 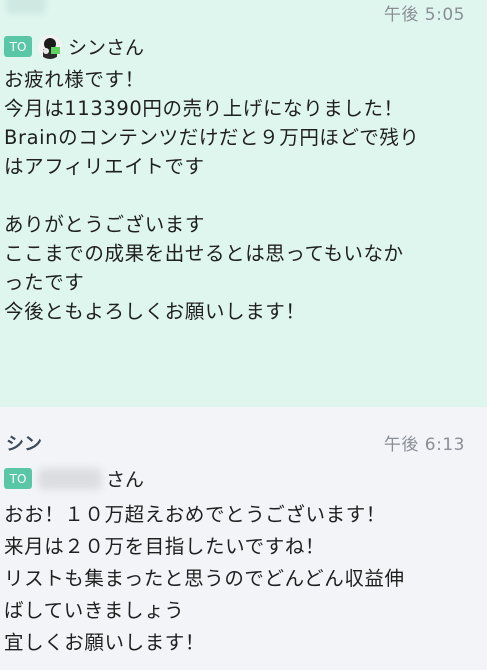 I want to click on to-mention: TO さん, so click(x=74, y=478).